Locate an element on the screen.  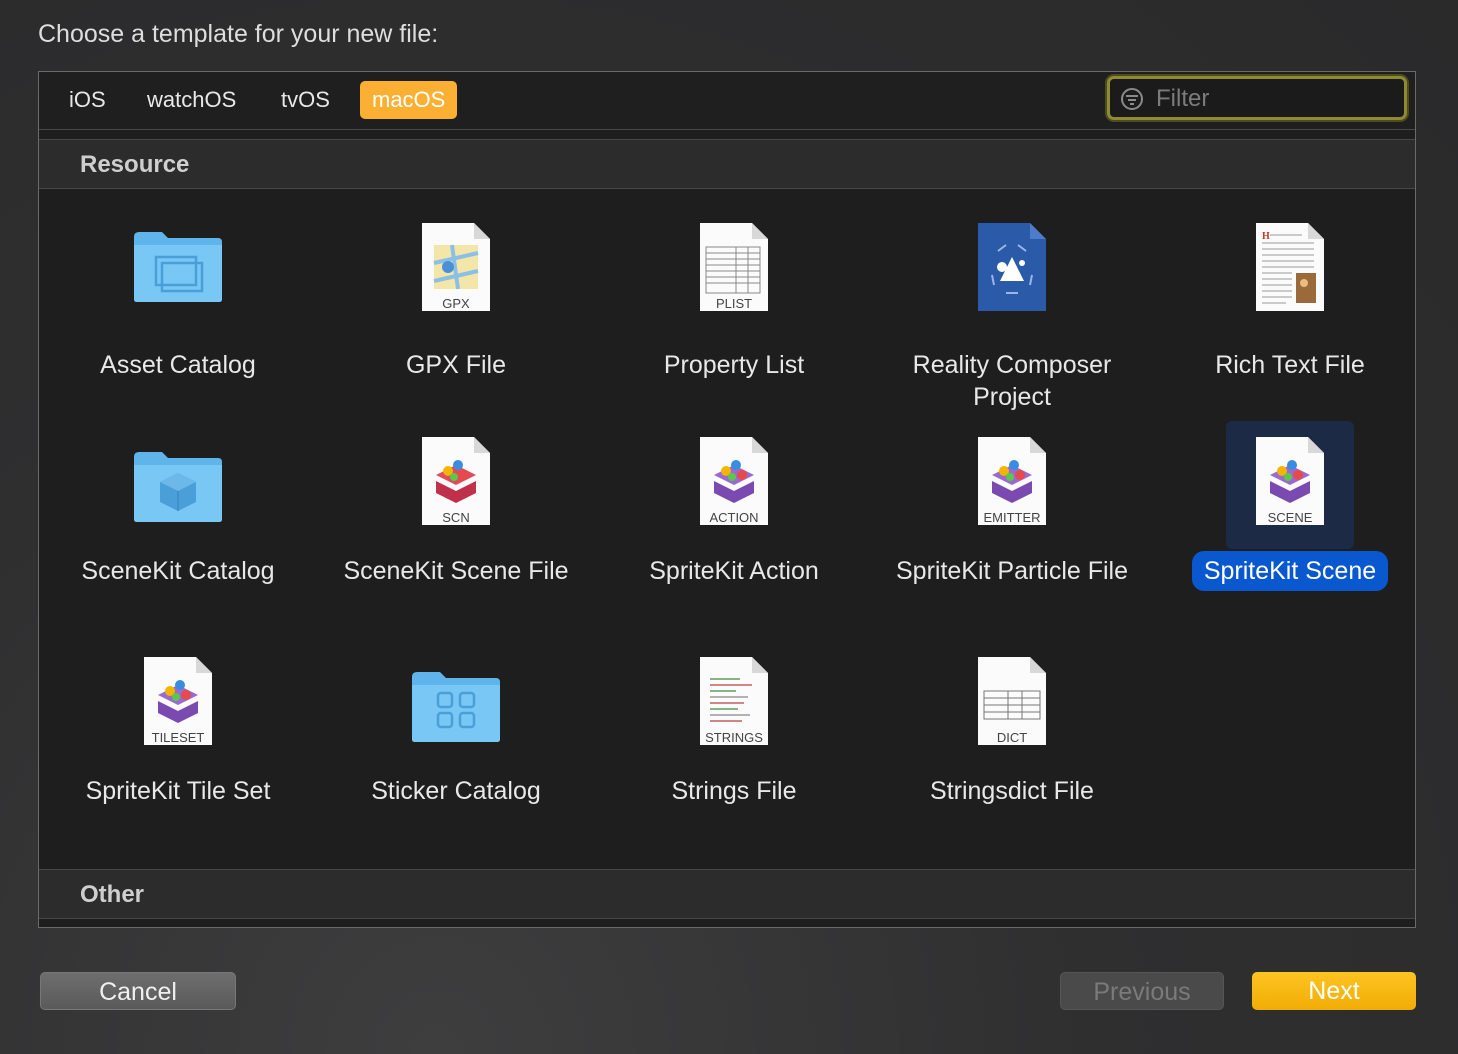
template-label: SceneKit Catalog is located at coordinates (178, 571).